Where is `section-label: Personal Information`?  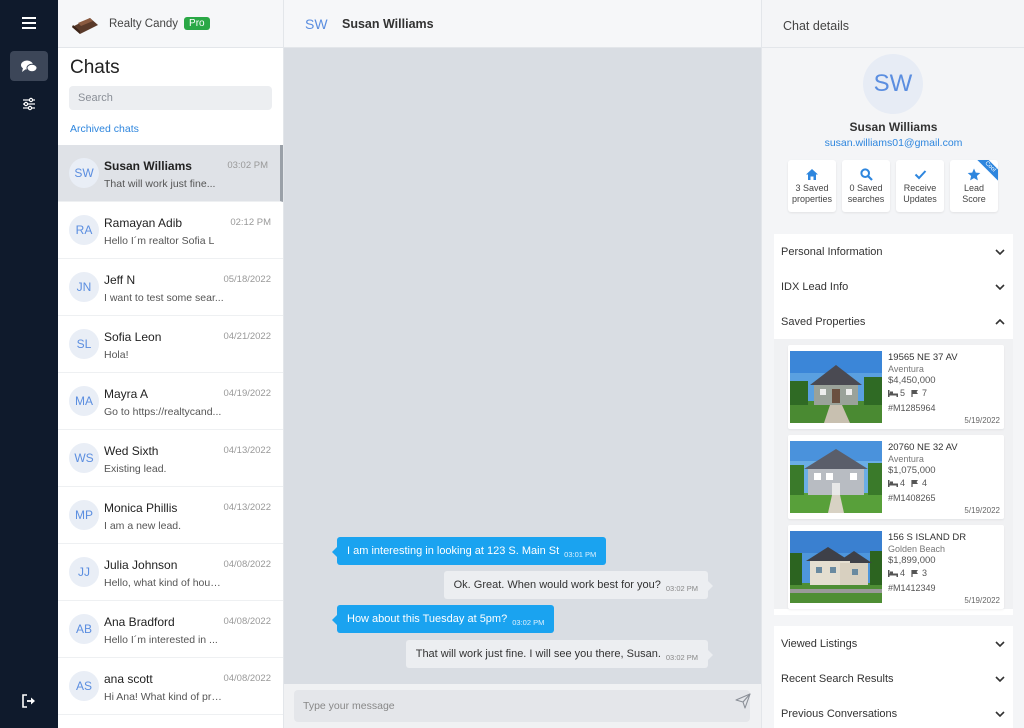 section-label: Personal Information is located at coordinates (832, 251).